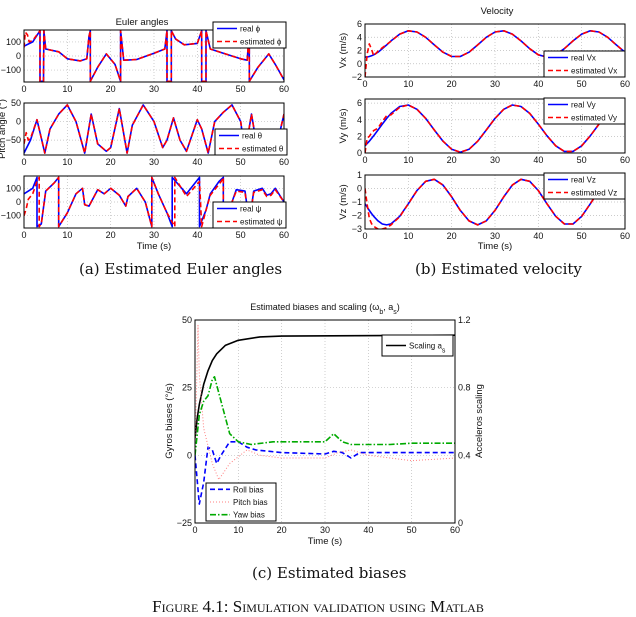 The image size is (636, 617). What do you see at coordinates (197, 162) in the screenshot?
I see `a2-xtick-label: 40` at bounding box center [197, 162].